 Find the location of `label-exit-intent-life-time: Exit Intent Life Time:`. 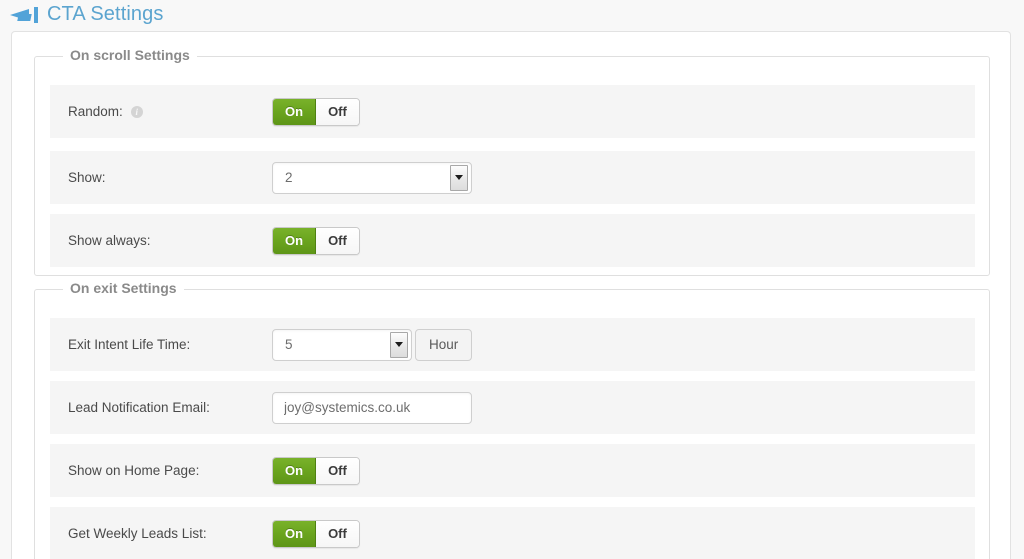

label-exit-intent-life-time: Exit Intent Life Time: is located at coordinates (161, 344).